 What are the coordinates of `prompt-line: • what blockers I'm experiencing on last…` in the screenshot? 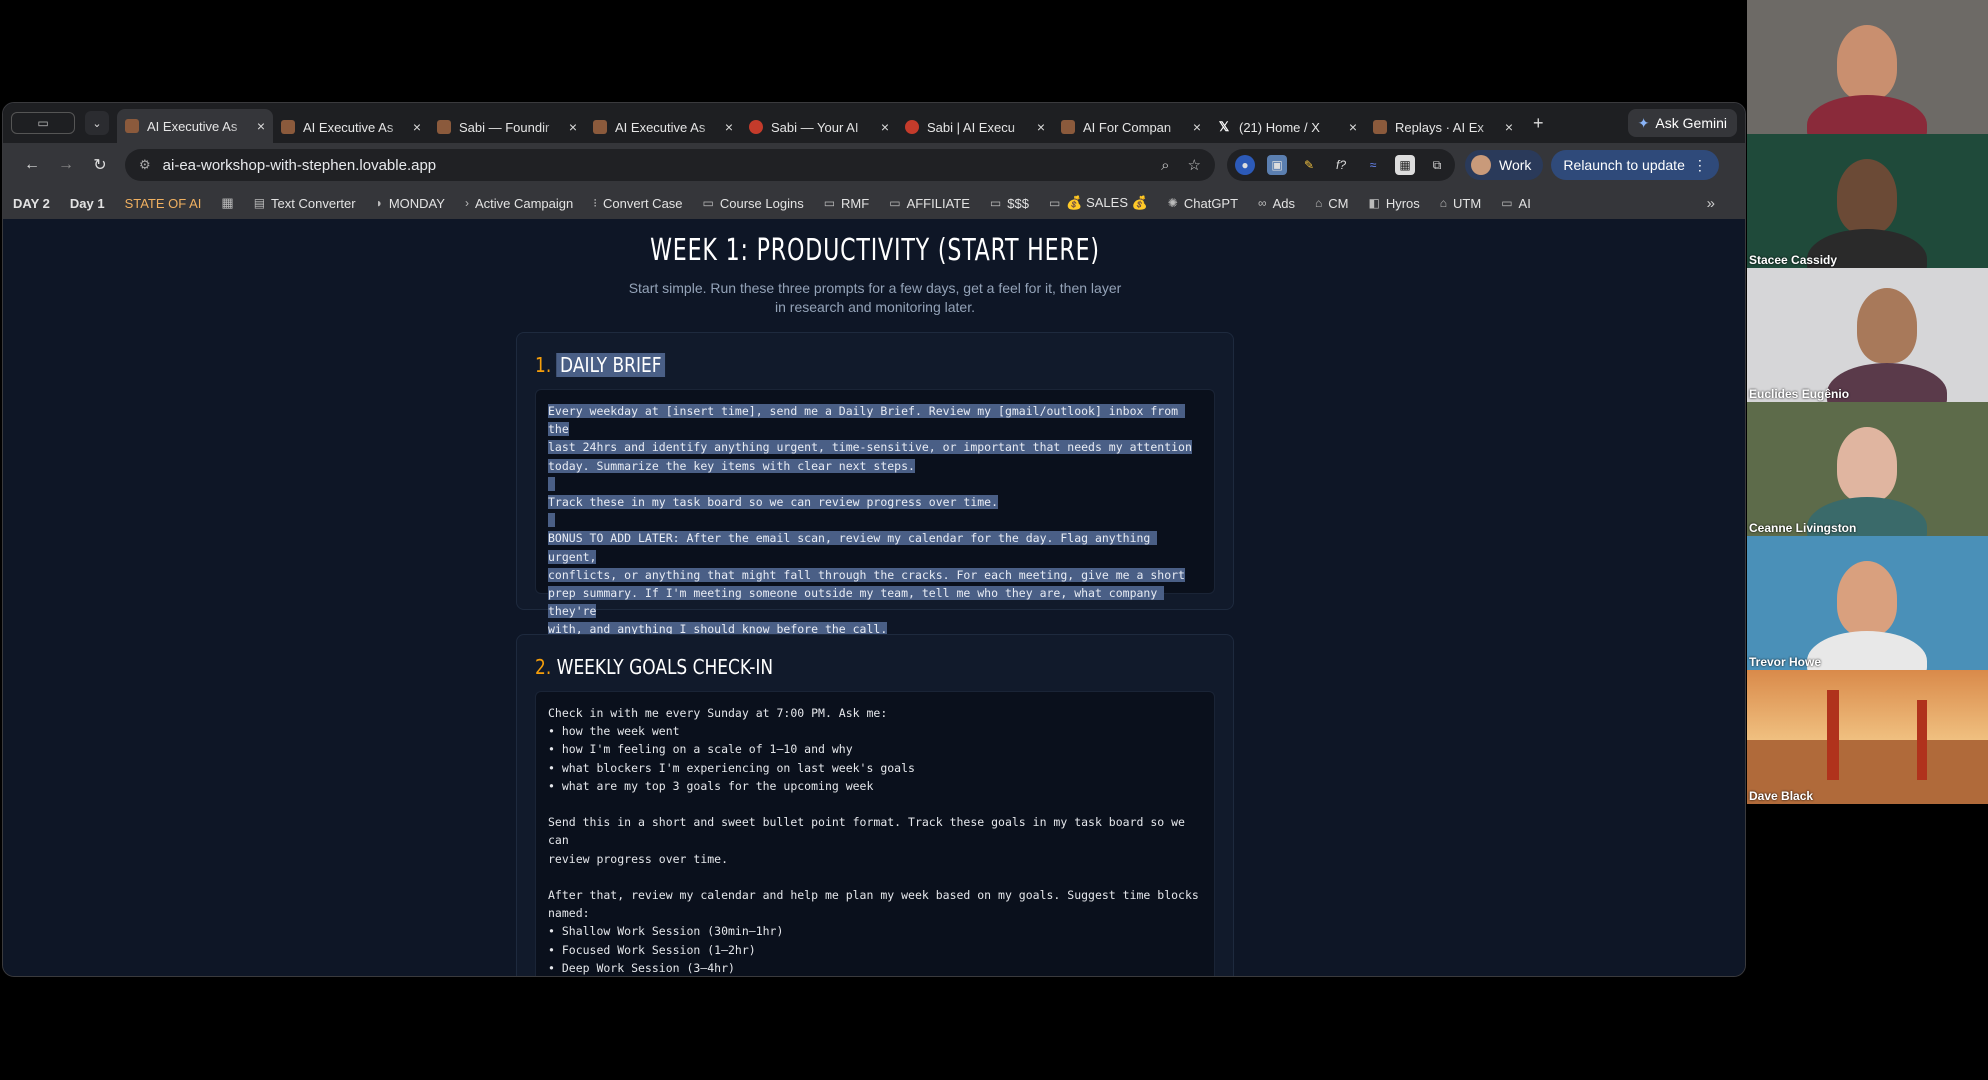 It's located at (731, 767).